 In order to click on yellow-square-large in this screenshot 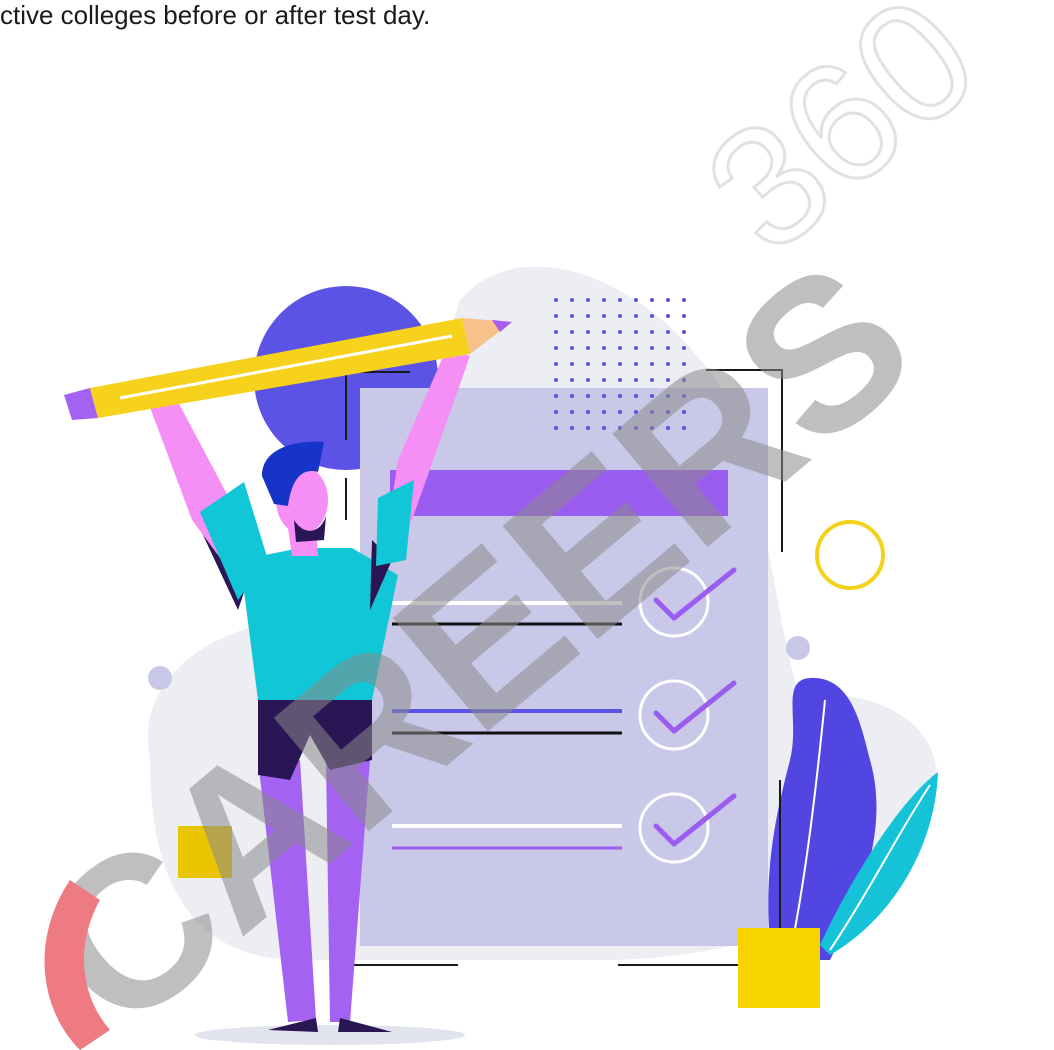, I will do `click(779, 968)`.